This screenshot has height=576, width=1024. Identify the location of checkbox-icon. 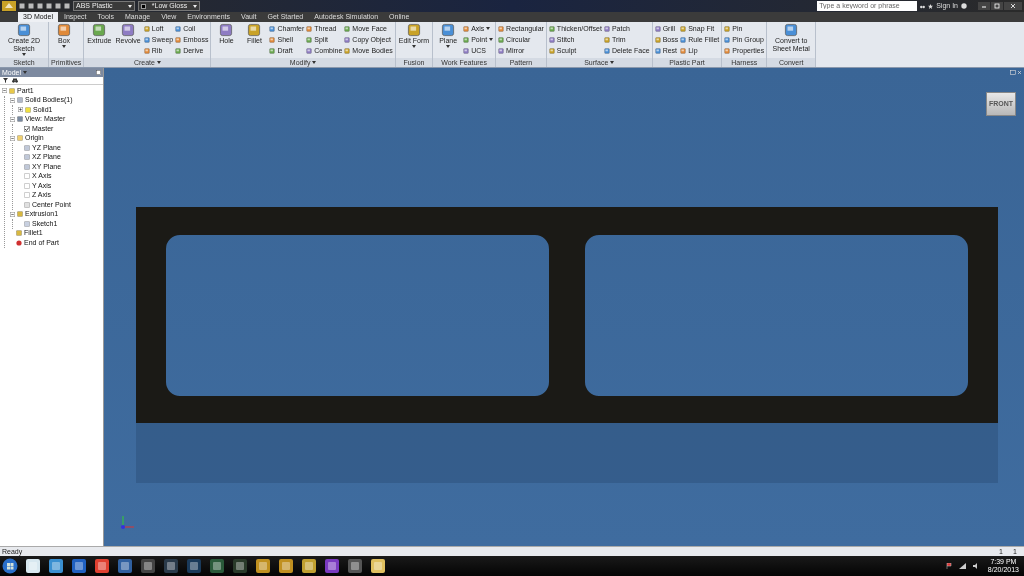
(27, 128).